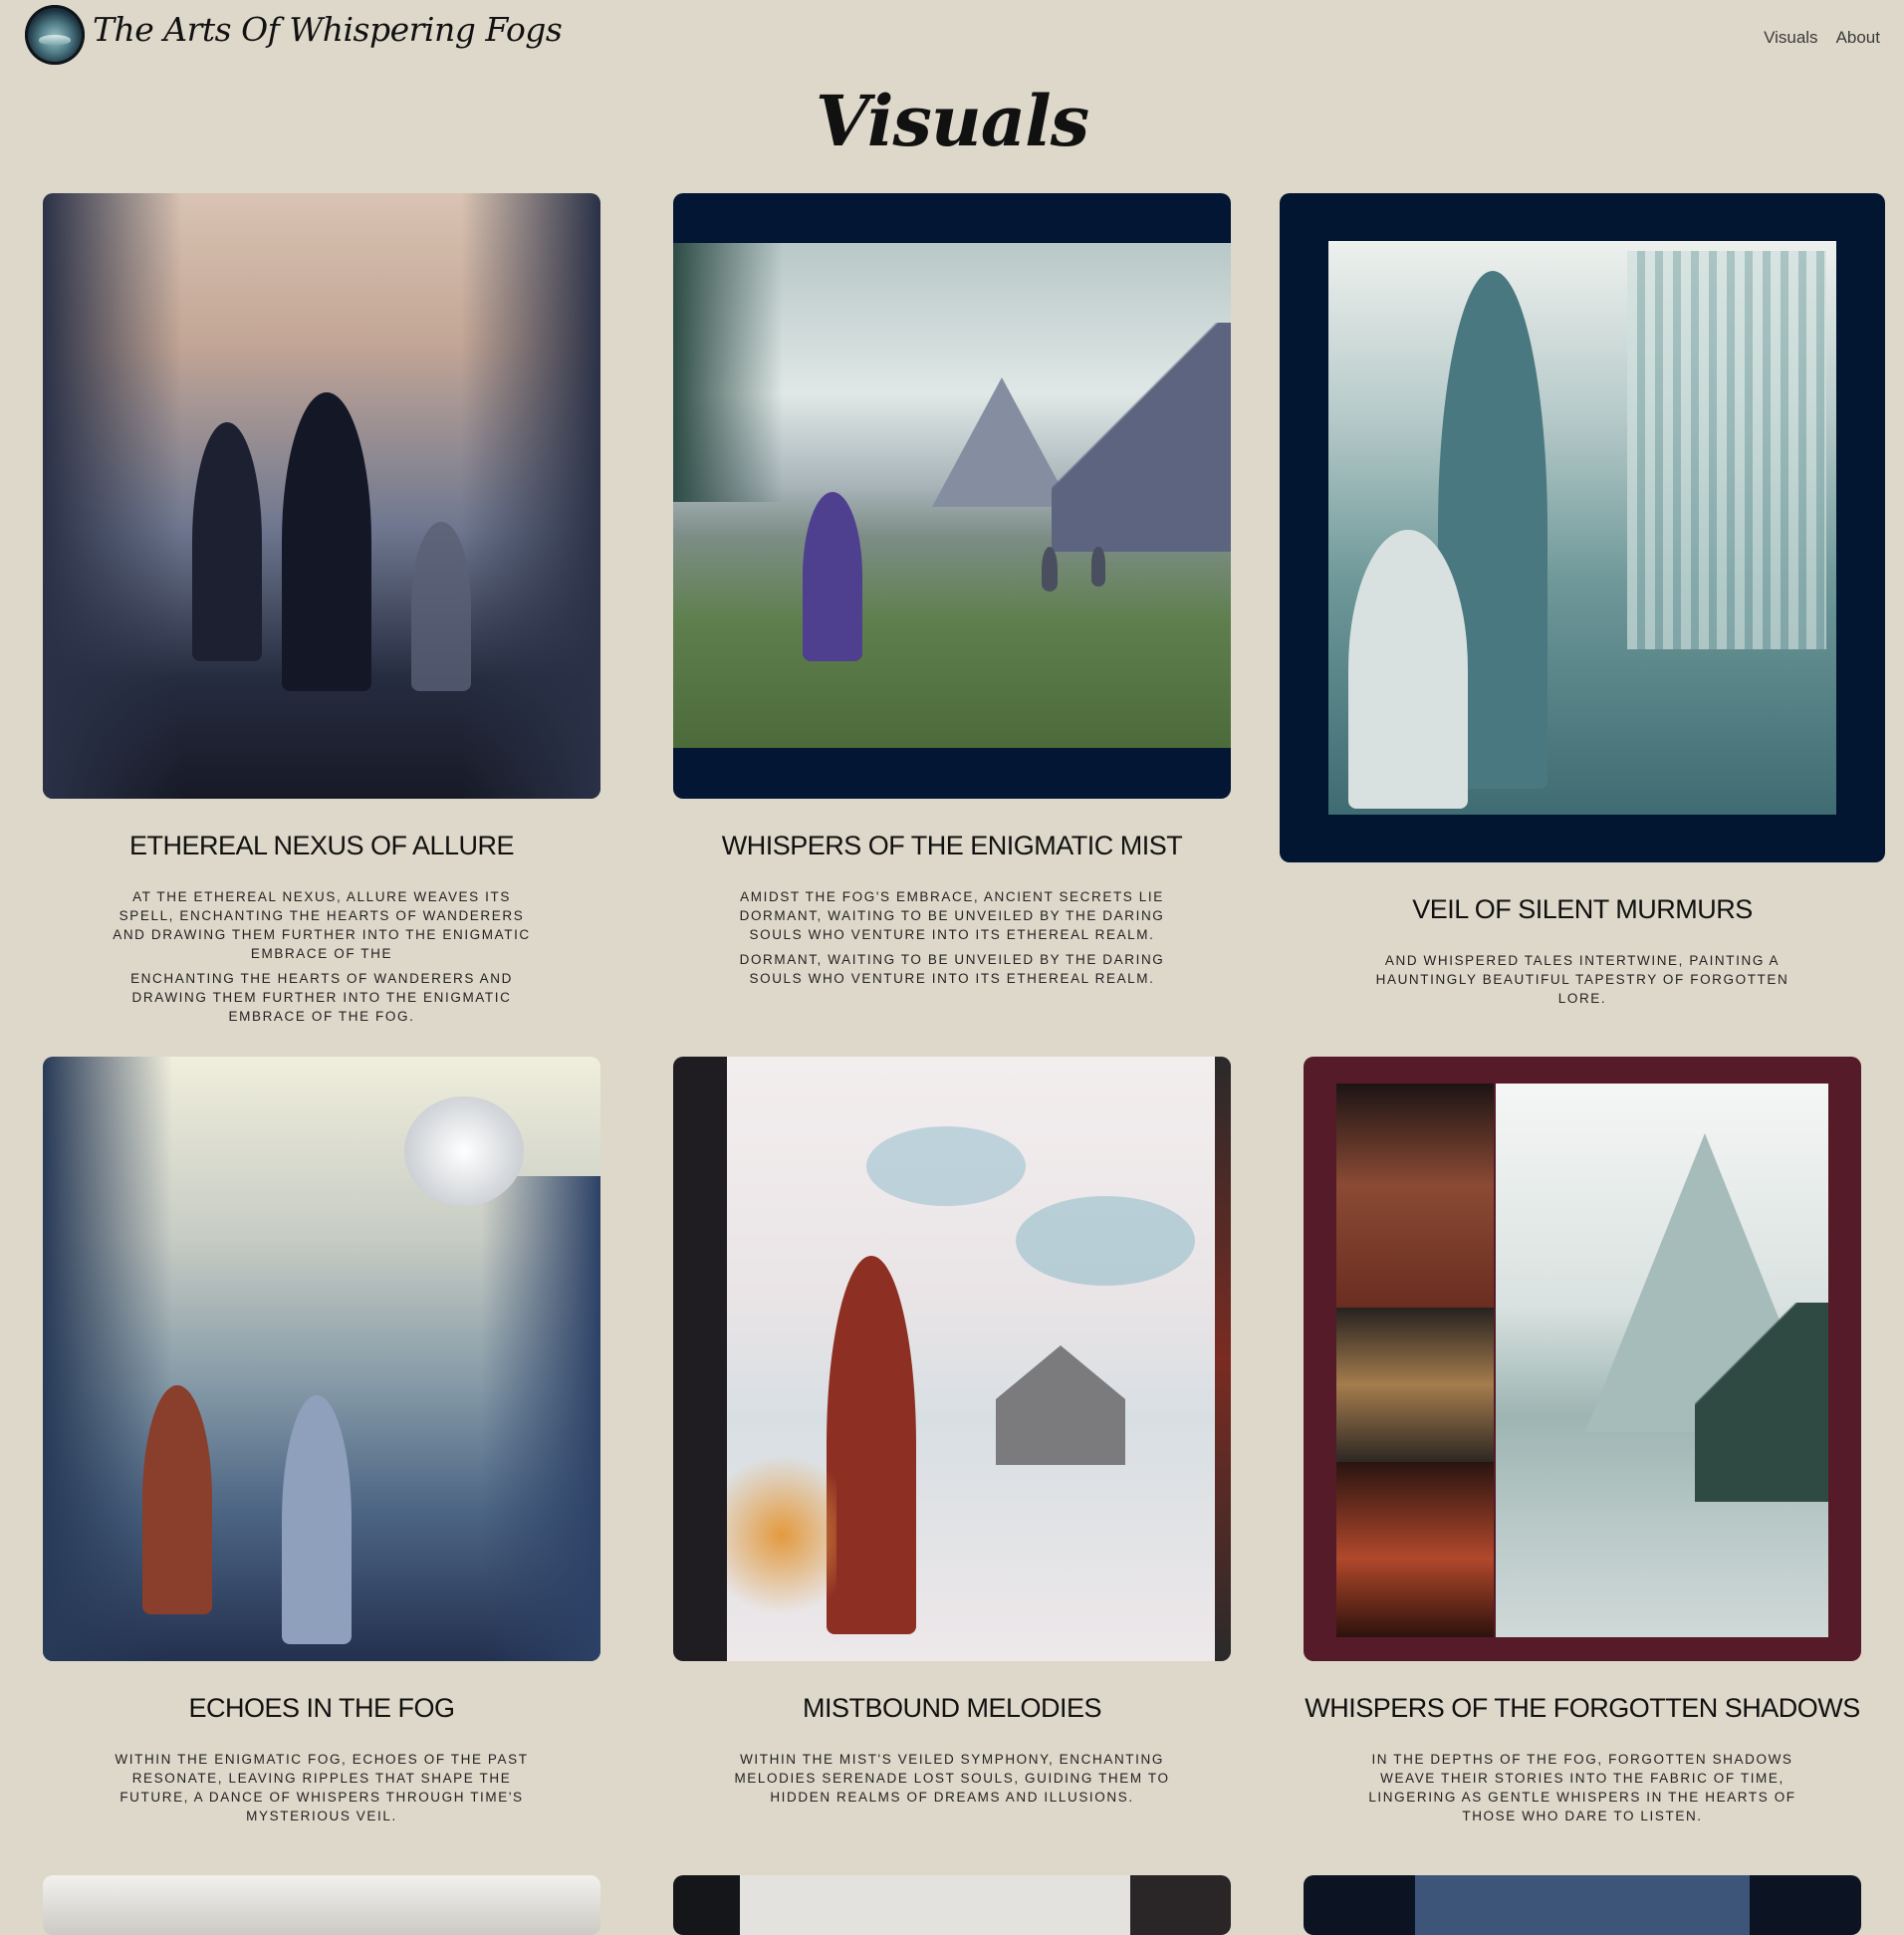 Image resolution: width=1904 pixels, height=1935 pixels. I want to click on site-logo, so click(55, 35).